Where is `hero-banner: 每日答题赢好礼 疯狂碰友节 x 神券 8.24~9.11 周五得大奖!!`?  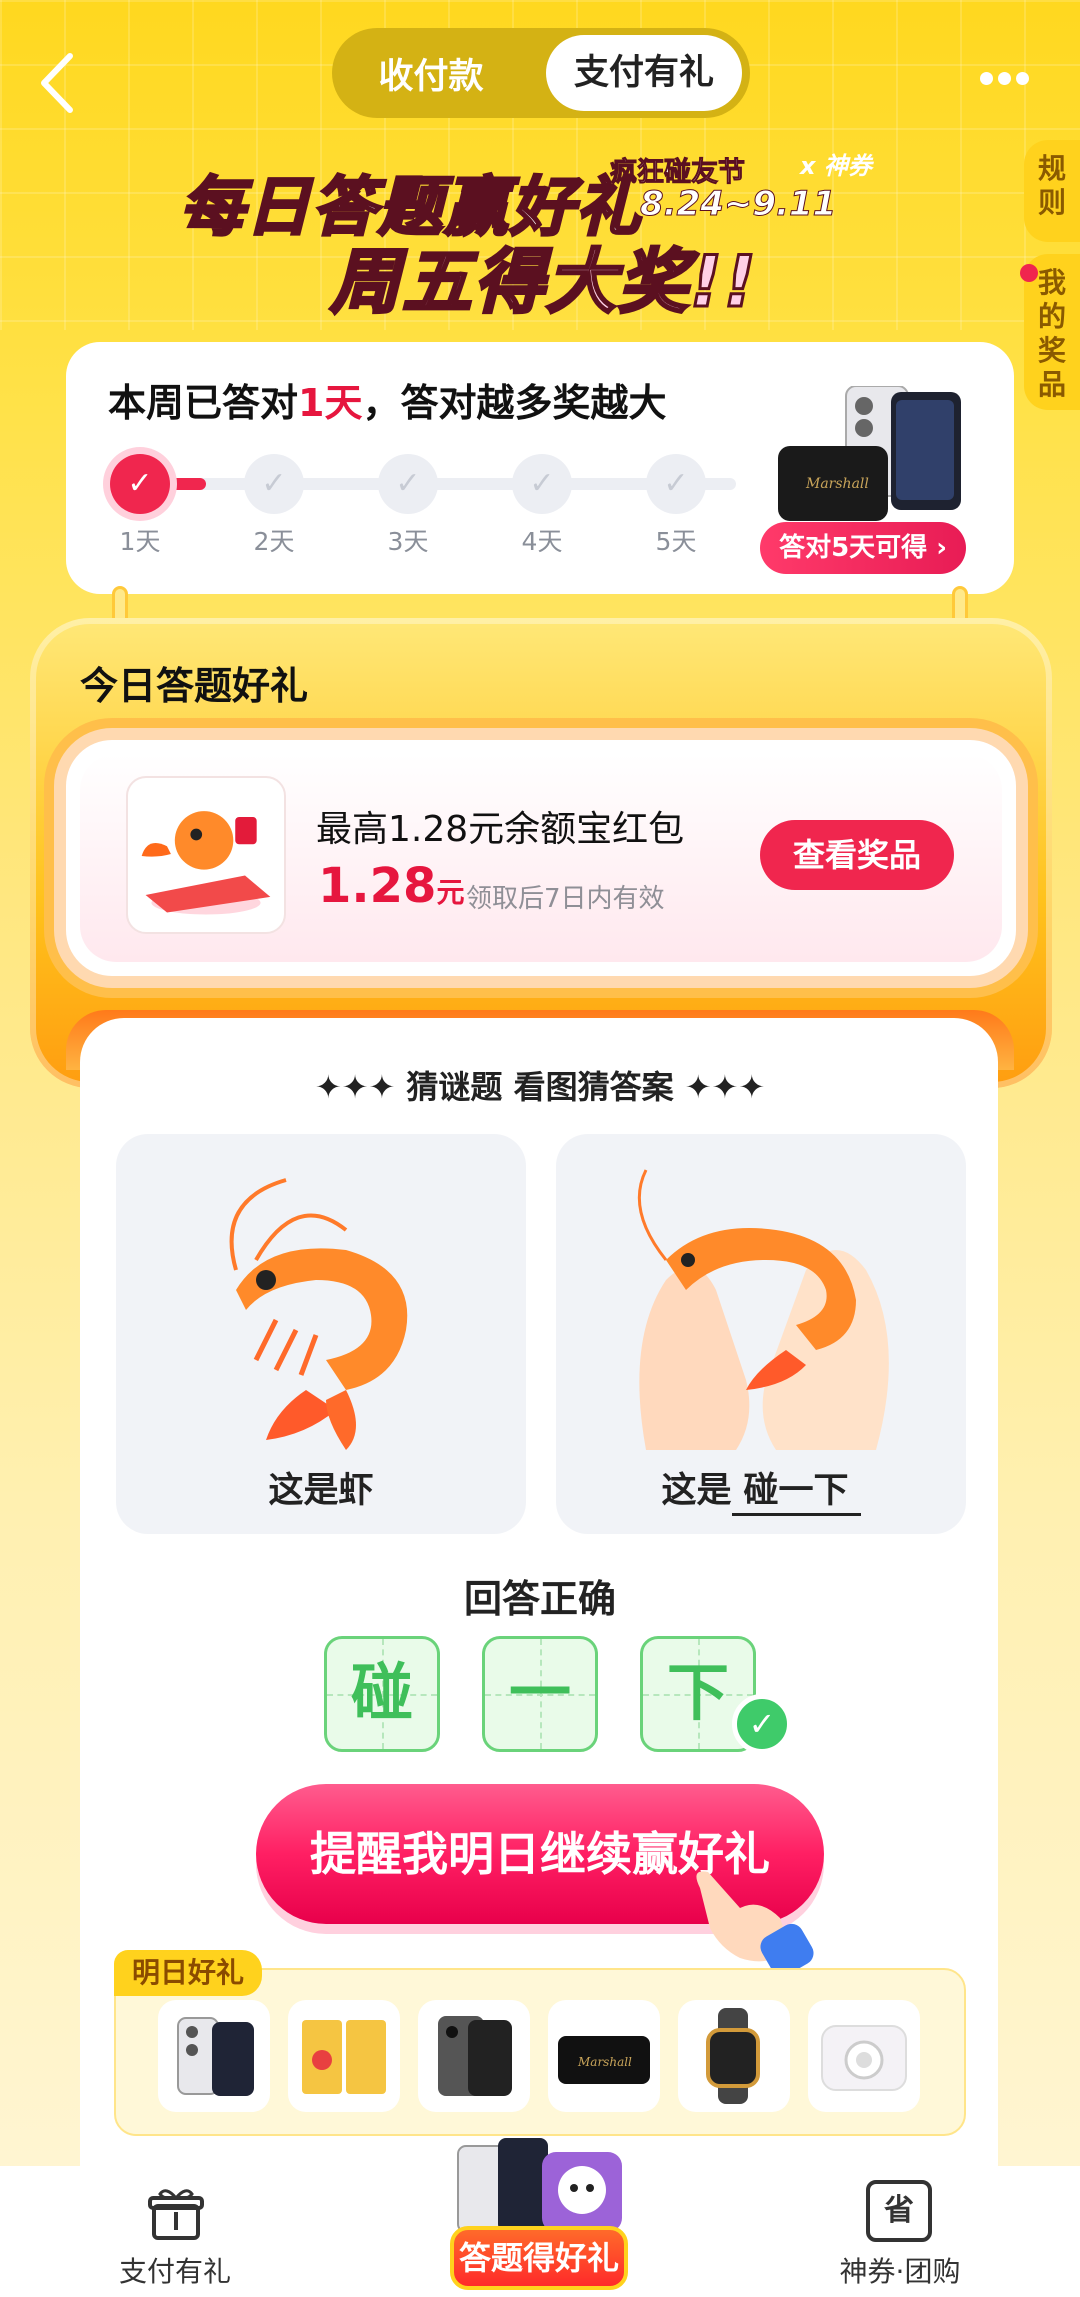 hero-banner: 每日答题赢好礼 疯狂碰友节 x 神券 8.24~9.11 周五得大奖!! is located at coordinates (529, 228).